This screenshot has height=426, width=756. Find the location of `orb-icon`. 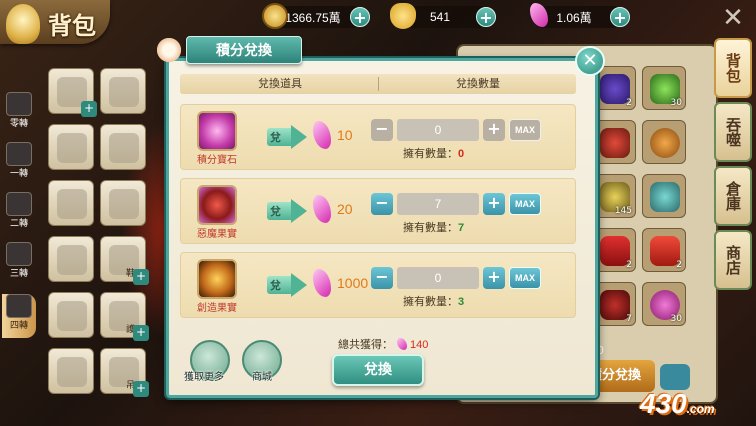

orb-icon is located at coordinates (665, 143).